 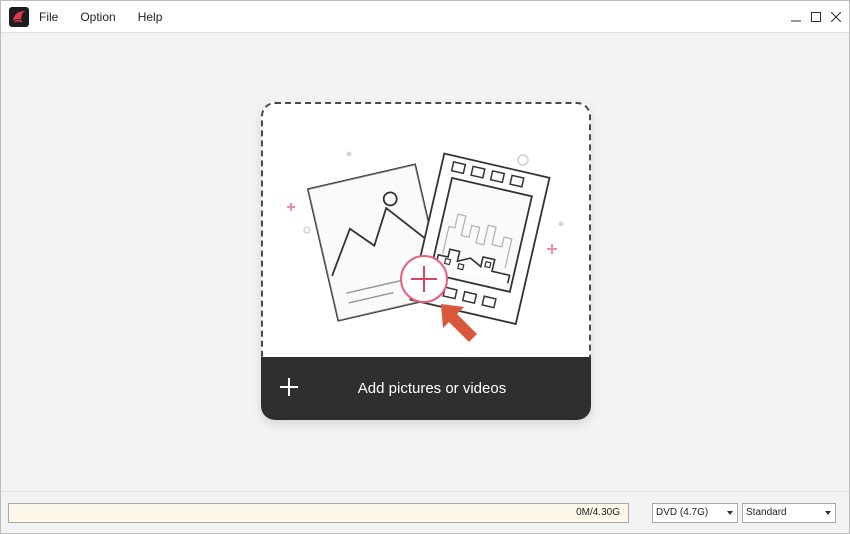 I want to click on menu-bar: File Option Help, so click(x=111, y=17).